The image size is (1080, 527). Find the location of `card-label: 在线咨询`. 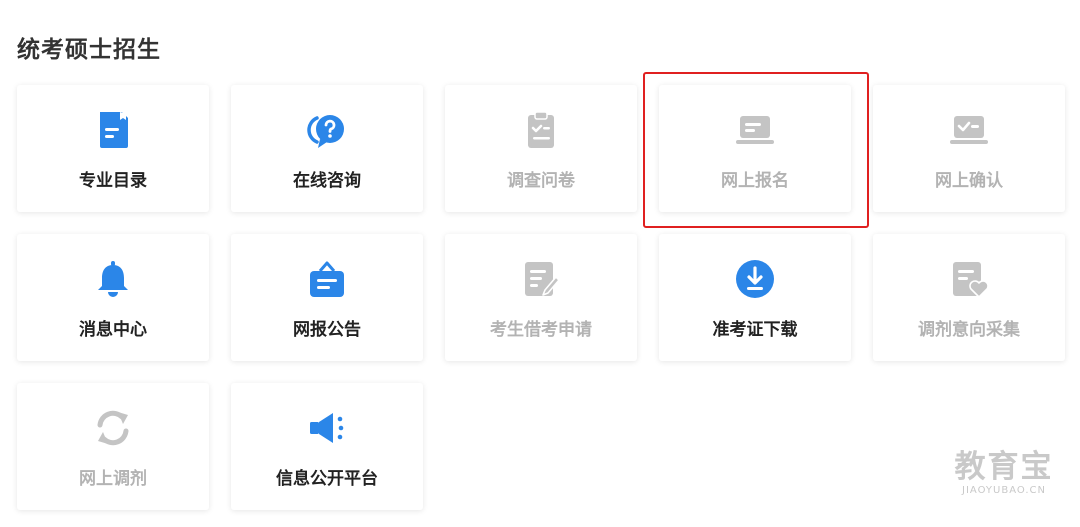

card-label: 在线咨询 is located at coordinates (327, 181).